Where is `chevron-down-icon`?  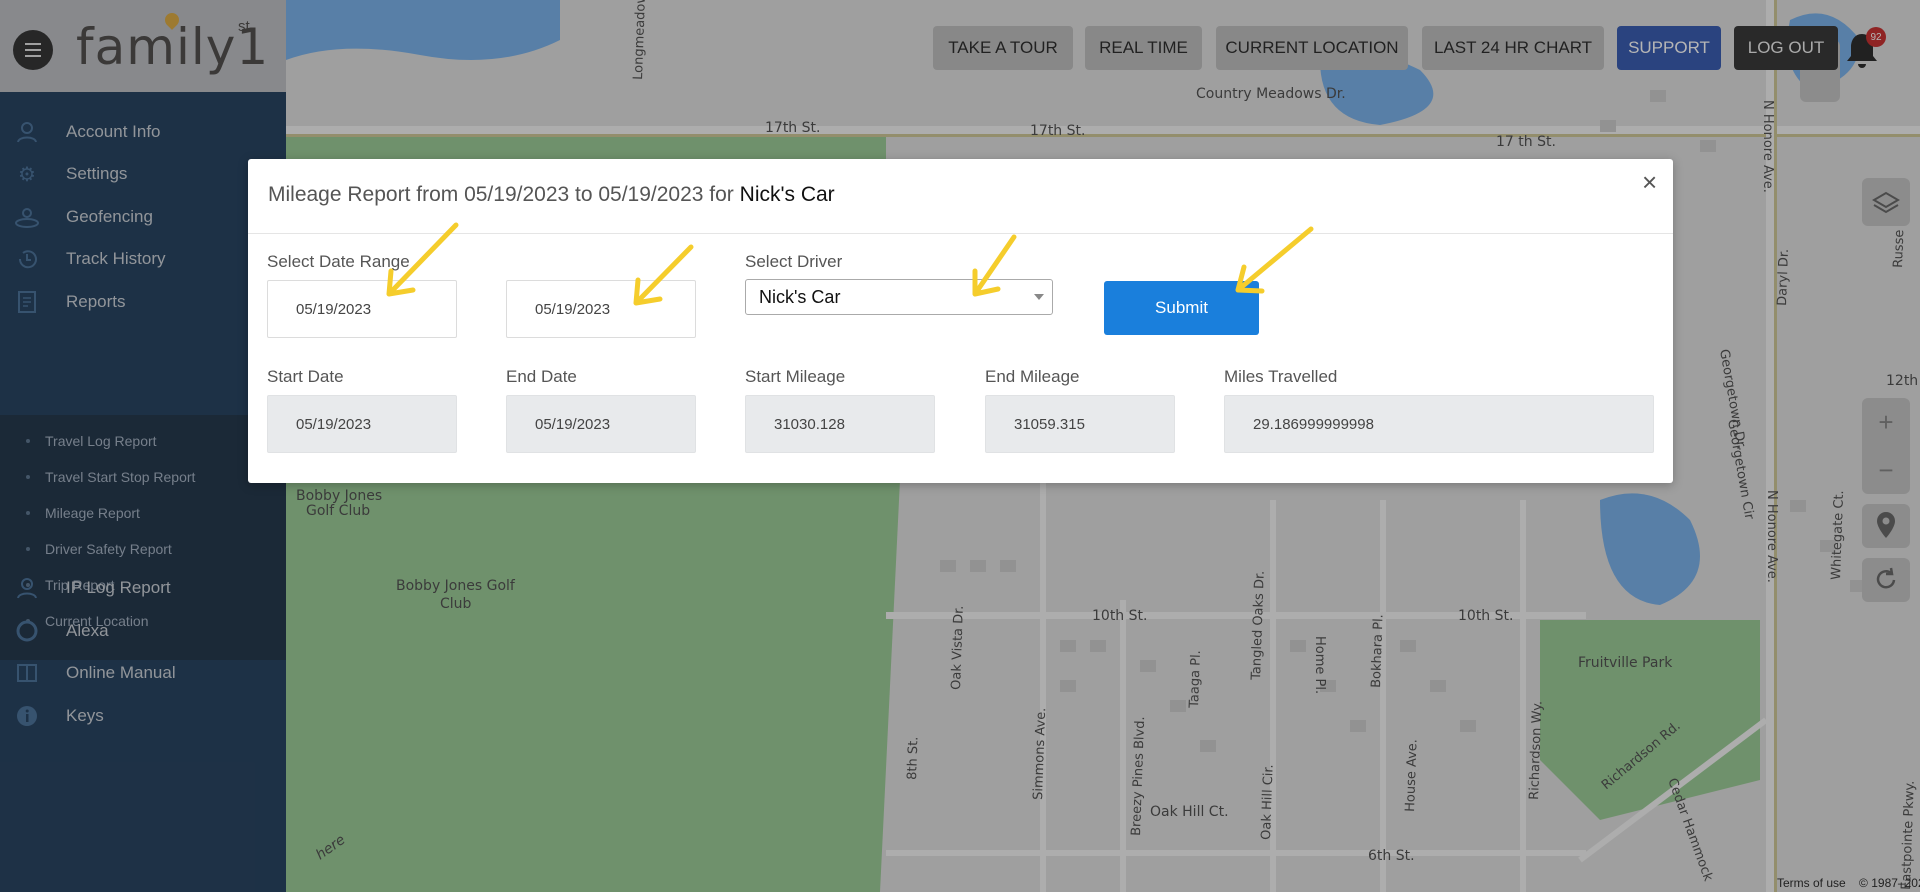 chevron-down-icon is located at coordinates (1039, 297).